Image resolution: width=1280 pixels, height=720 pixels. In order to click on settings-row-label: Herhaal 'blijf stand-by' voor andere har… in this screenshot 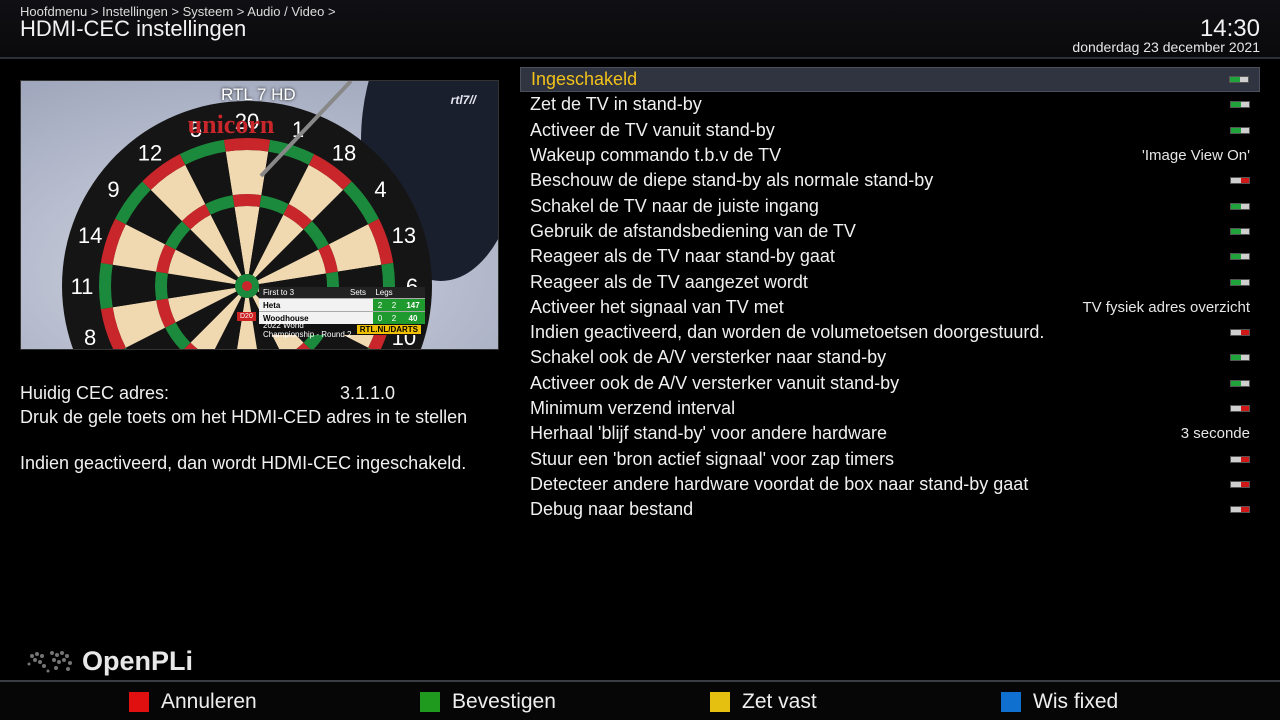, I will do `click(709, 433)`.